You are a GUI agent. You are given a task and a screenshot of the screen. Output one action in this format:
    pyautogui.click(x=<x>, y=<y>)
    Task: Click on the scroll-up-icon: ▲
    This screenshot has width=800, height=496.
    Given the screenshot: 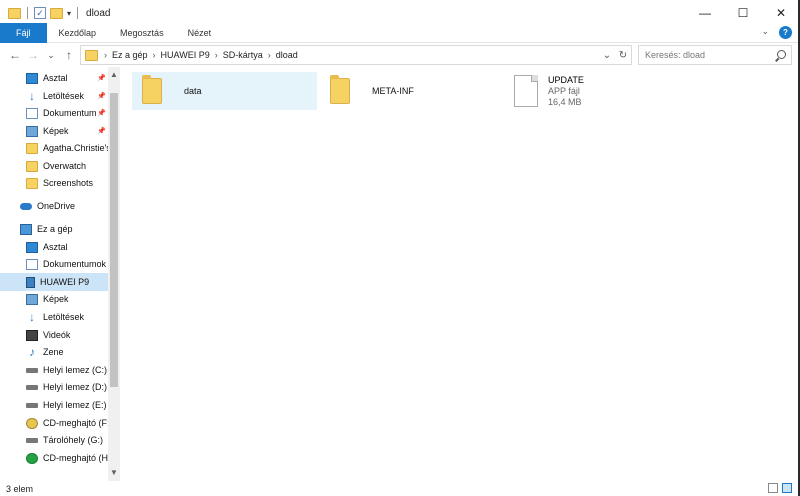 What is the action you would take?
    pyautogui.click(x=114, y=75)
    